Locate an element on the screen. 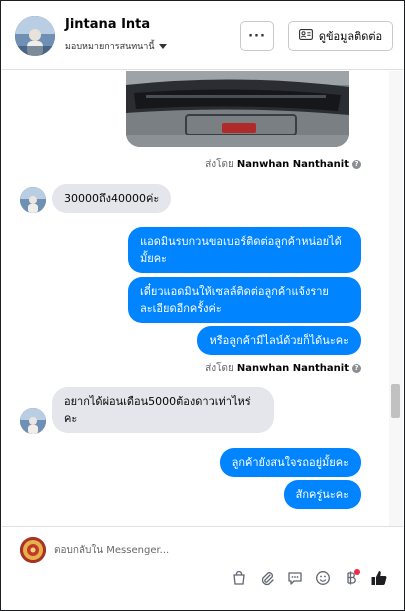 Image resolution: width=405 pixels, height=611 pixels. chat-scrollbar is located at coordinates (396, 298).